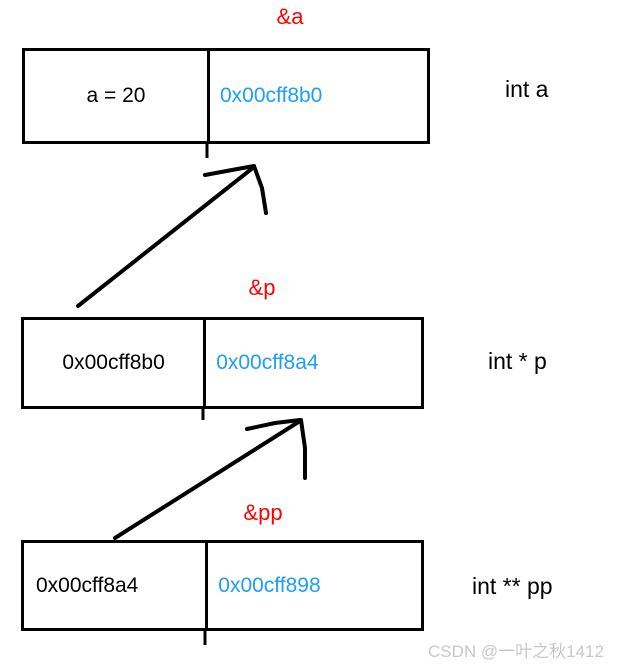 The image size is (633, 667). What do you see at coordinates (517, 361) in the screenshot?
I see `type-label-p: int * p` at bounding box center [517, 361].